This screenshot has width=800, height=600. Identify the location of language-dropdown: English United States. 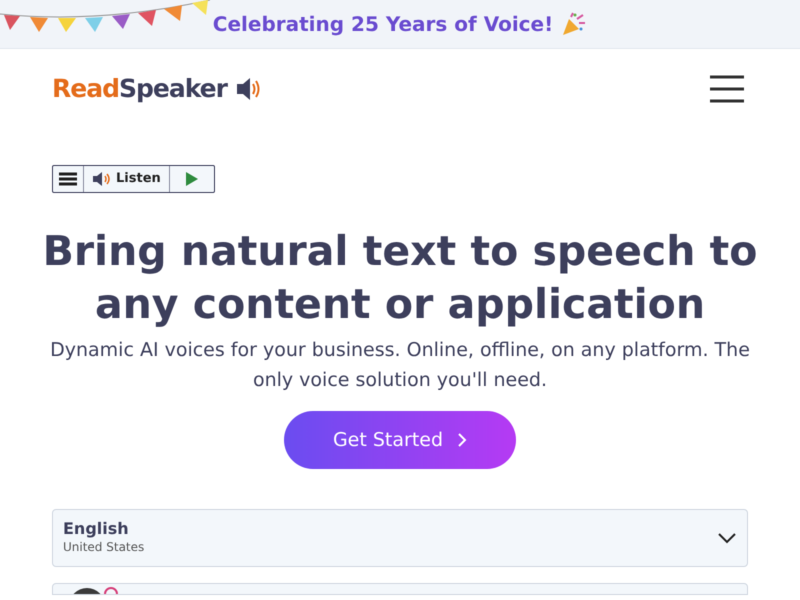
(400, 538).